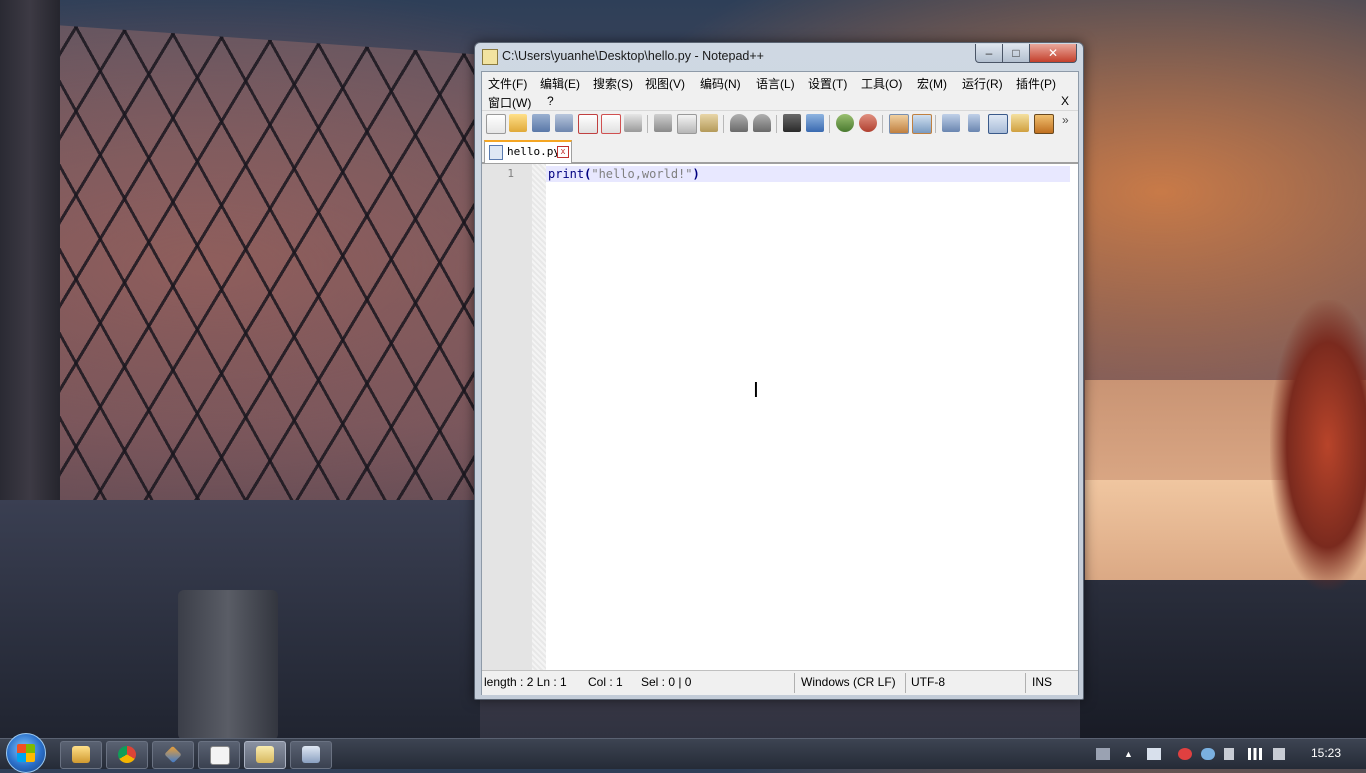 The width and height of the screenshot is (1366, 773). I want to click on notepad-plus-plus-icon, so click(265, 754).